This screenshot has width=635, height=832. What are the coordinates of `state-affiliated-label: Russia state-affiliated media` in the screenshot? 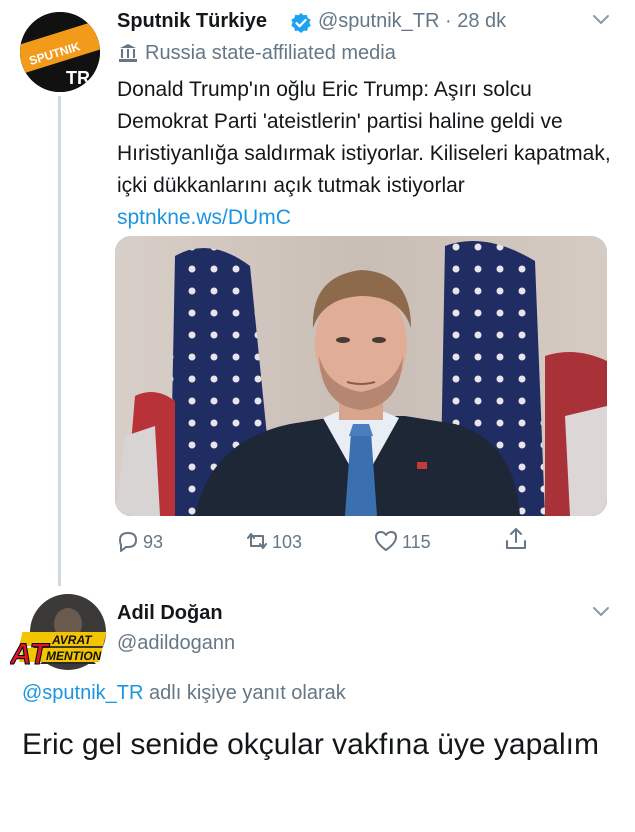 It's located at (270, 53).